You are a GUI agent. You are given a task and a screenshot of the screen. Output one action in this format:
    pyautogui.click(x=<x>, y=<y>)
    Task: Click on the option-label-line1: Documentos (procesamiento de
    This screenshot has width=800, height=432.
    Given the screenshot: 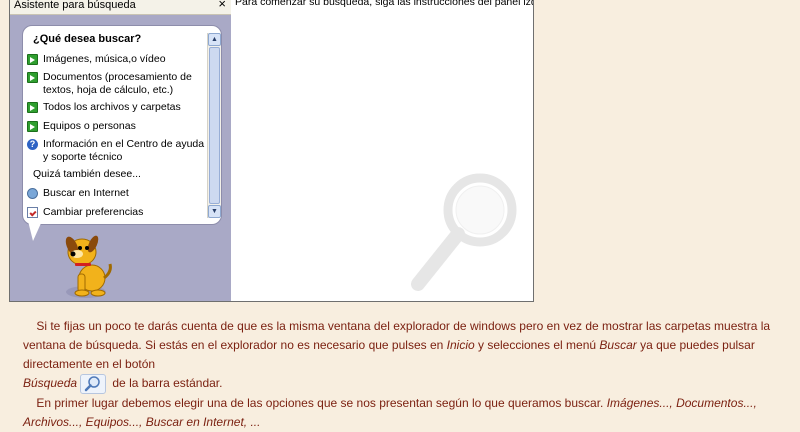 What is the action you would take?
    pyautogui.click(x=117, y=77)
    